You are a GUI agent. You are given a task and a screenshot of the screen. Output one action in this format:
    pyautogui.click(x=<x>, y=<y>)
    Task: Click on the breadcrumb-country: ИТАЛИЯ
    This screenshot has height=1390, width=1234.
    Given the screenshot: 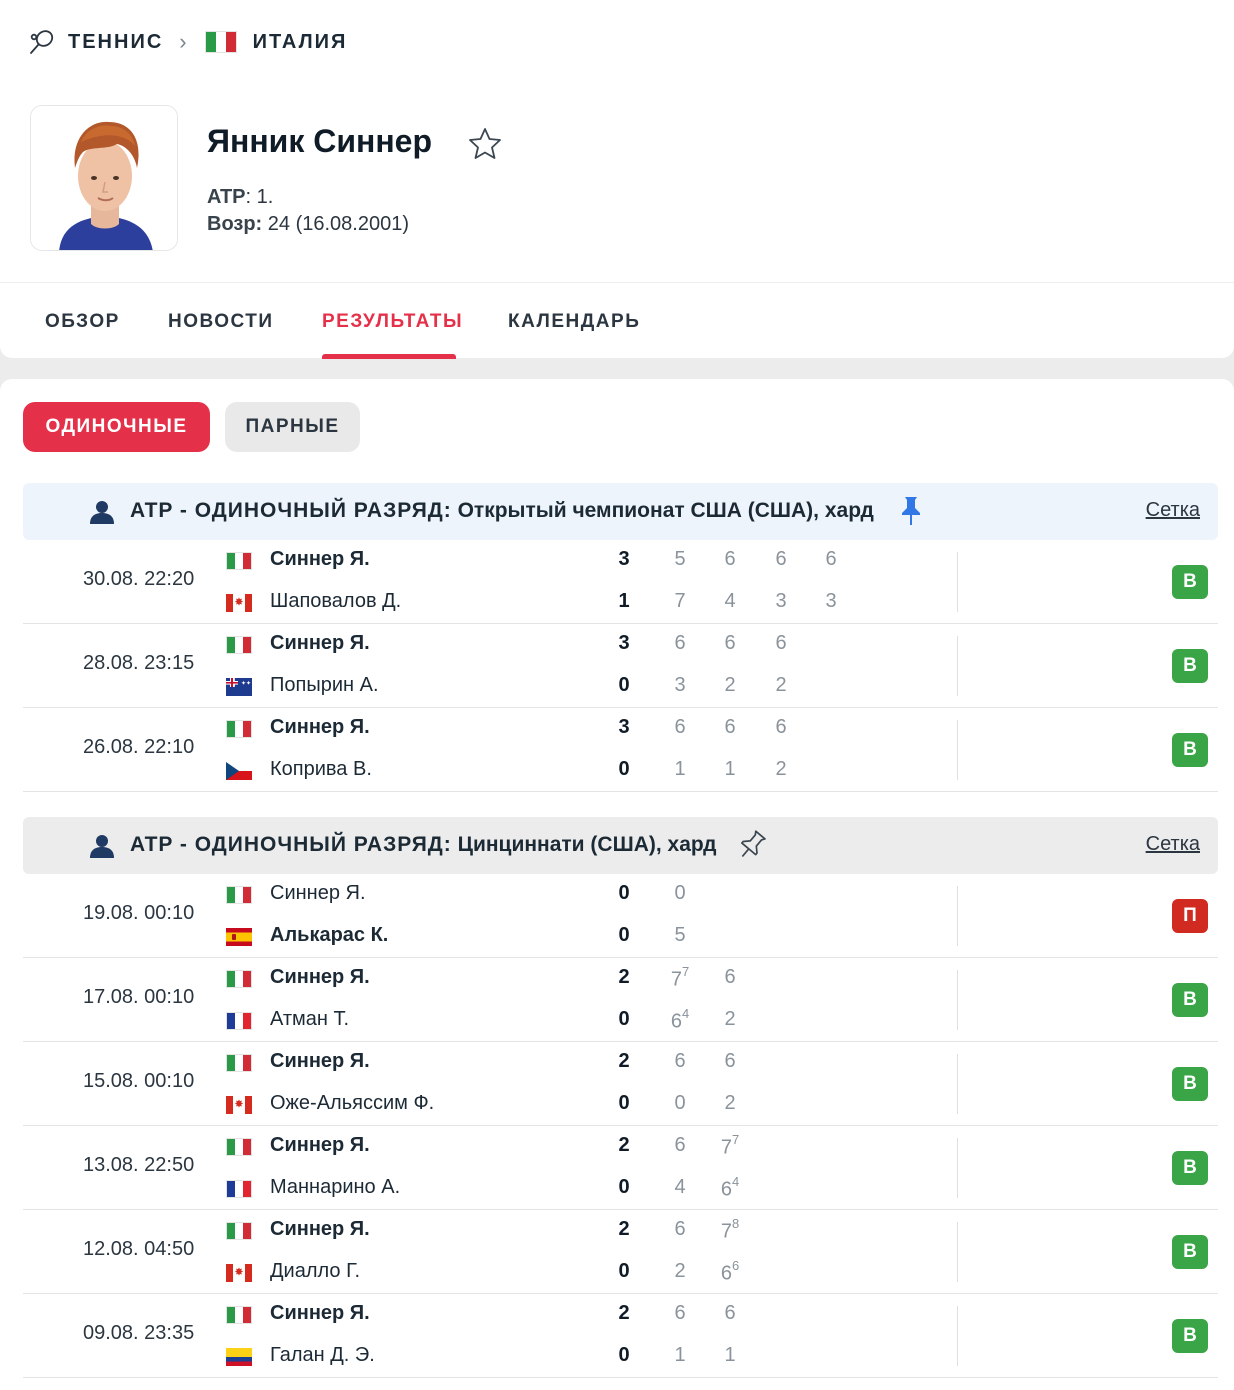 What is the action you would take?
    pyautogui.click(x=300, y=42)
    